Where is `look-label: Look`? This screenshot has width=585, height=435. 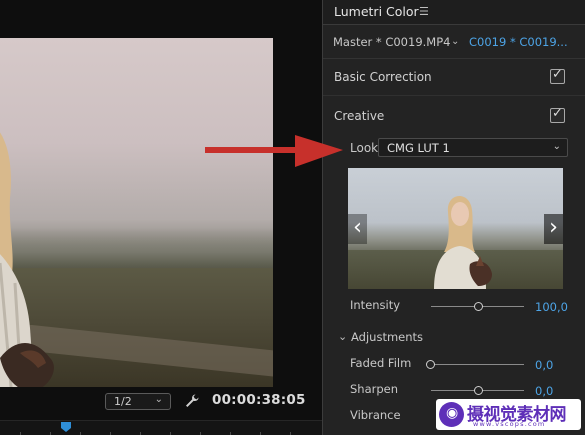
look-label: Look is located at coordinates (364, 148).